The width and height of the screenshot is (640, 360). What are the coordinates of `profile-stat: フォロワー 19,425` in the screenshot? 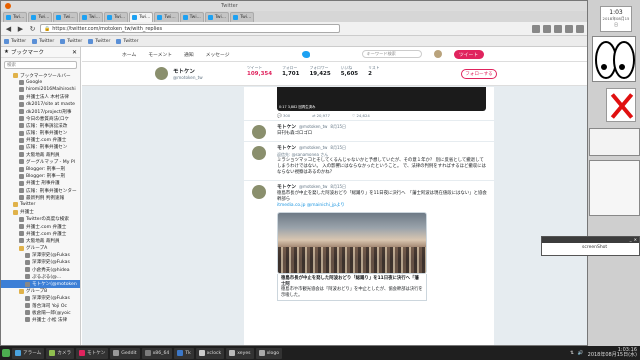 It's located at (319, 71).